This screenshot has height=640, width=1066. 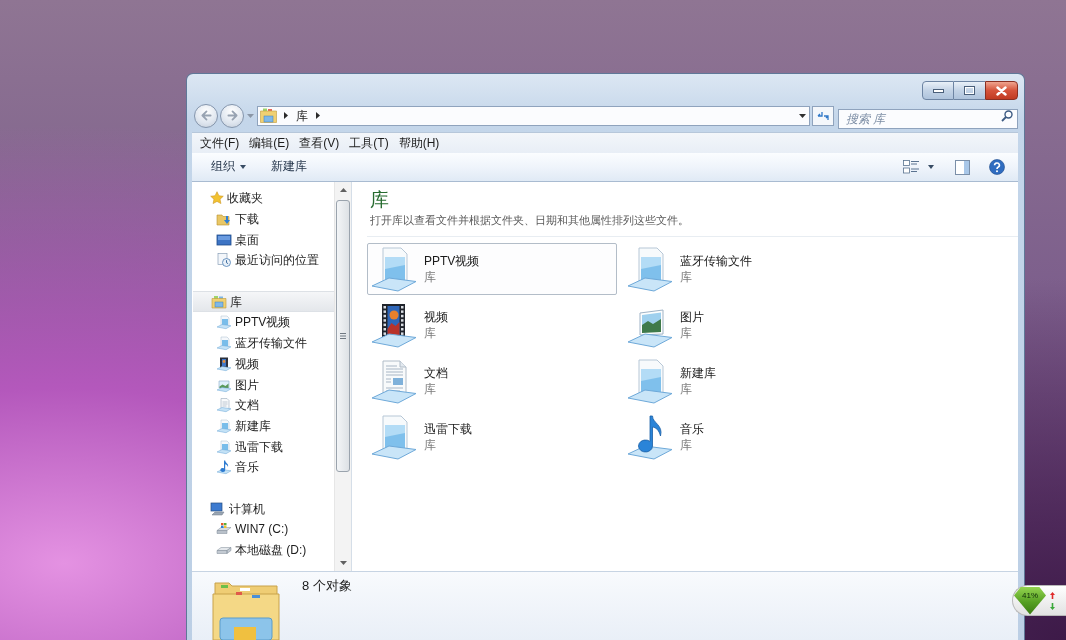 What do you see at coordinates (217, 198) in the screenshot?
I see `star-icon` at bounding box center [217, 198].